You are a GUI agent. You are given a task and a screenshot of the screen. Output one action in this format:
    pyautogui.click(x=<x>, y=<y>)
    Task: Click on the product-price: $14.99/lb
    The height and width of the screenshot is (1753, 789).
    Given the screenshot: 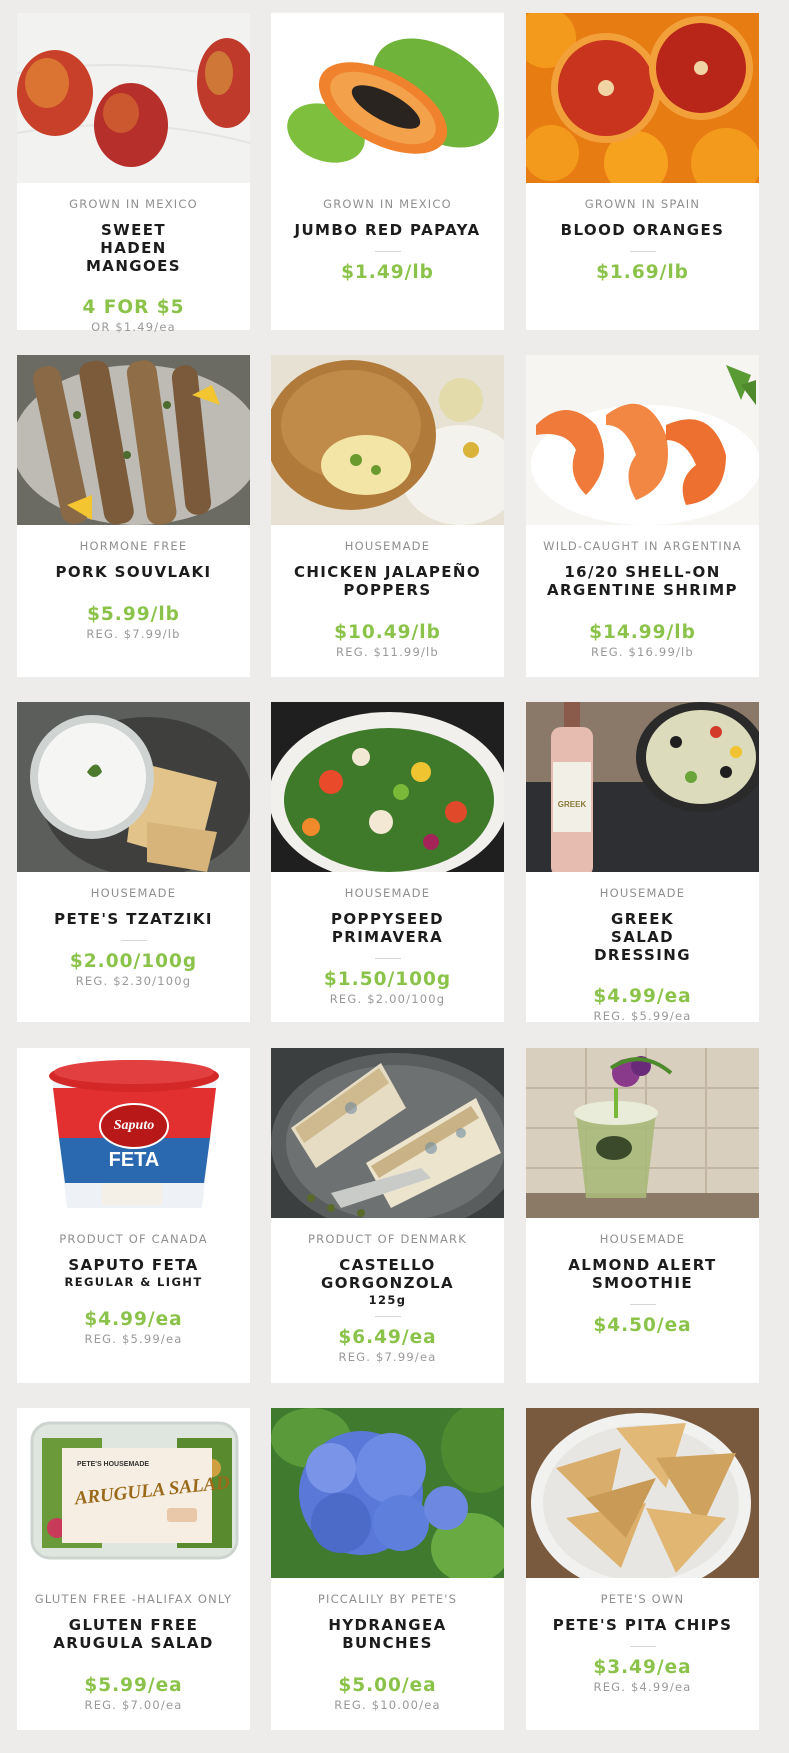 What is the action you would take?
    pyautogui.click(x=642, y=632)
    